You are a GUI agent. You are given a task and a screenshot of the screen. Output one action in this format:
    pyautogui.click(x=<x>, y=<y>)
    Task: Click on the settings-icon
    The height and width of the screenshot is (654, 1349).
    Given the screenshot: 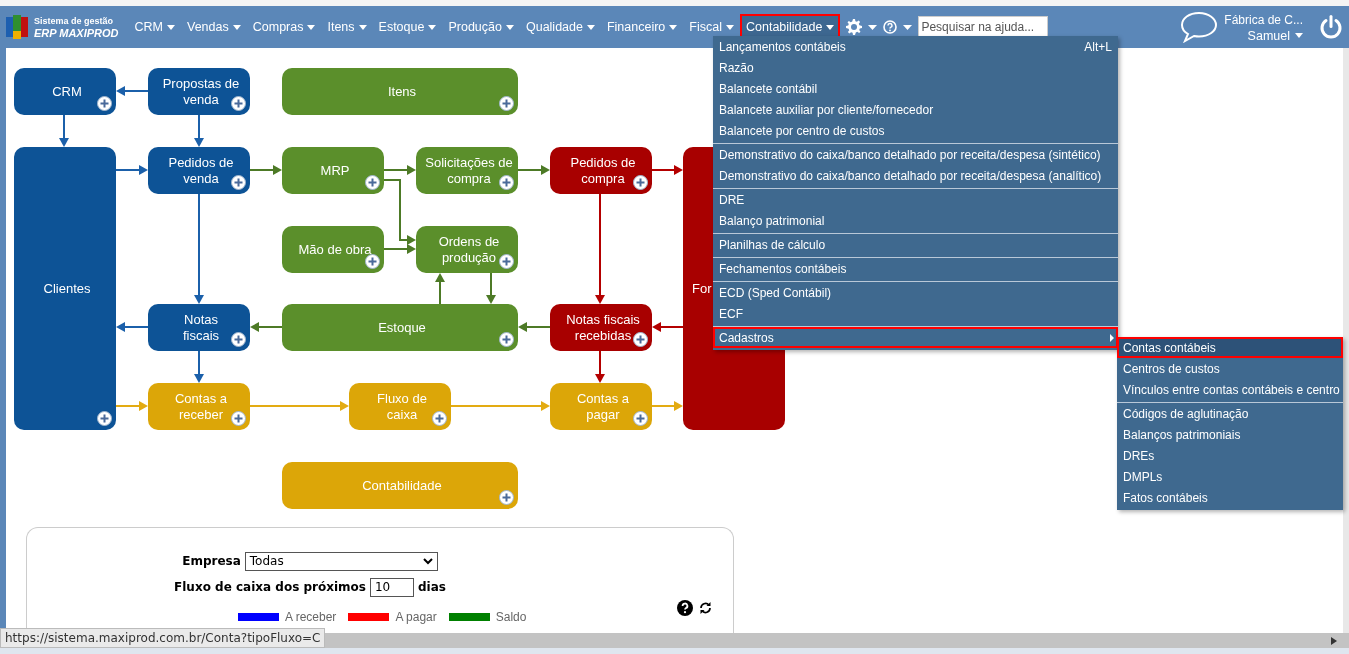 What is the action you would take?
    pyautogui.click(x=854, y=27)
    